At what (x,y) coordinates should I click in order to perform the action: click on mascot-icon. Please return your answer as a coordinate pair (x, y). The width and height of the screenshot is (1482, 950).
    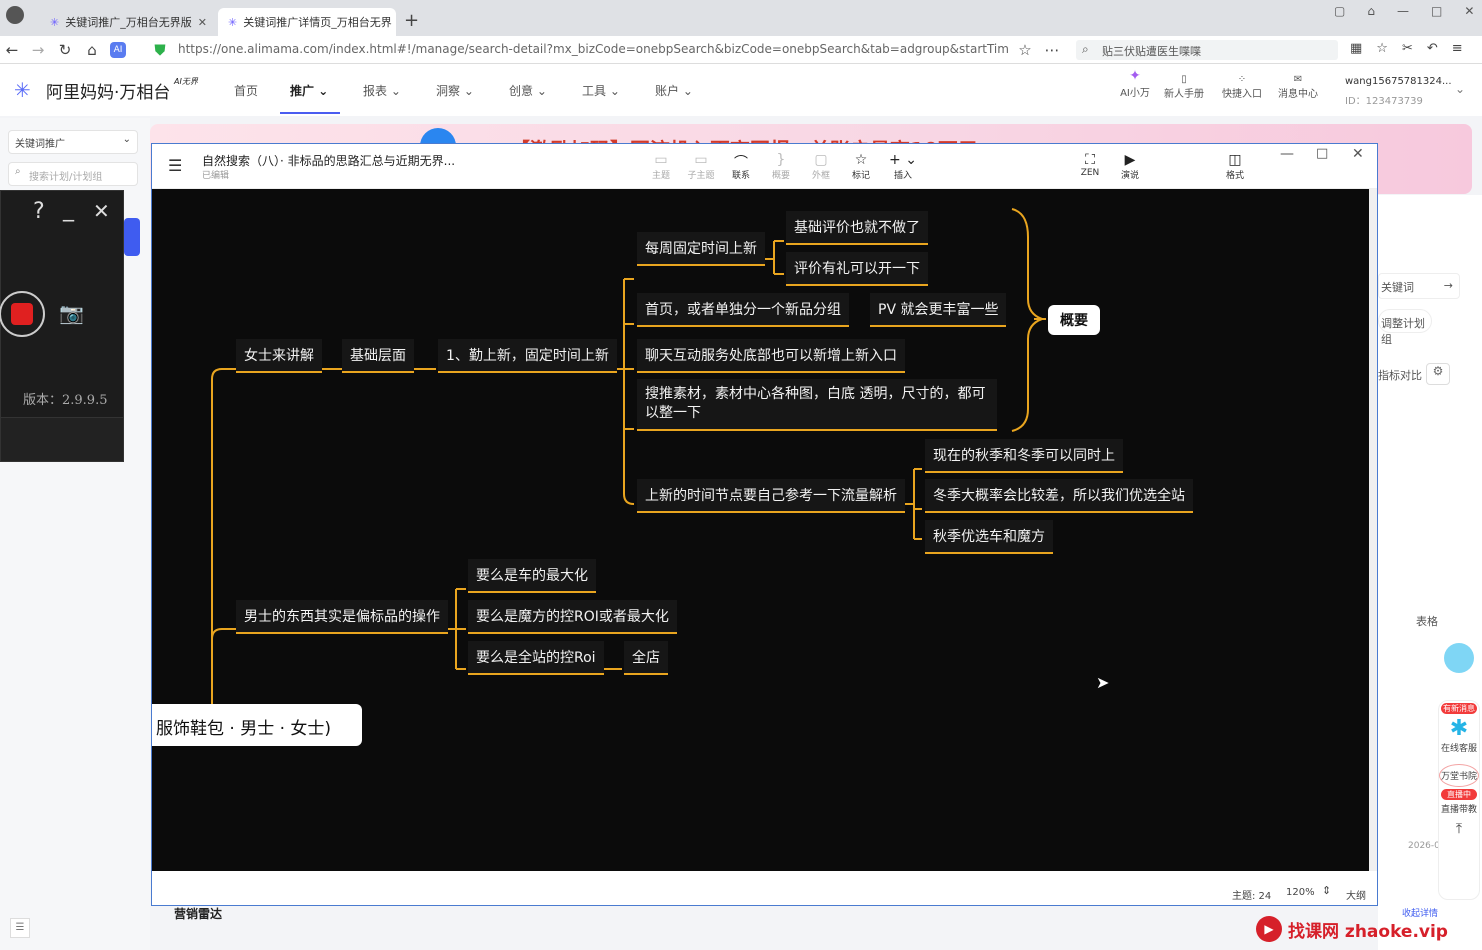
    Looking at the image, I should click on (1459, 658).